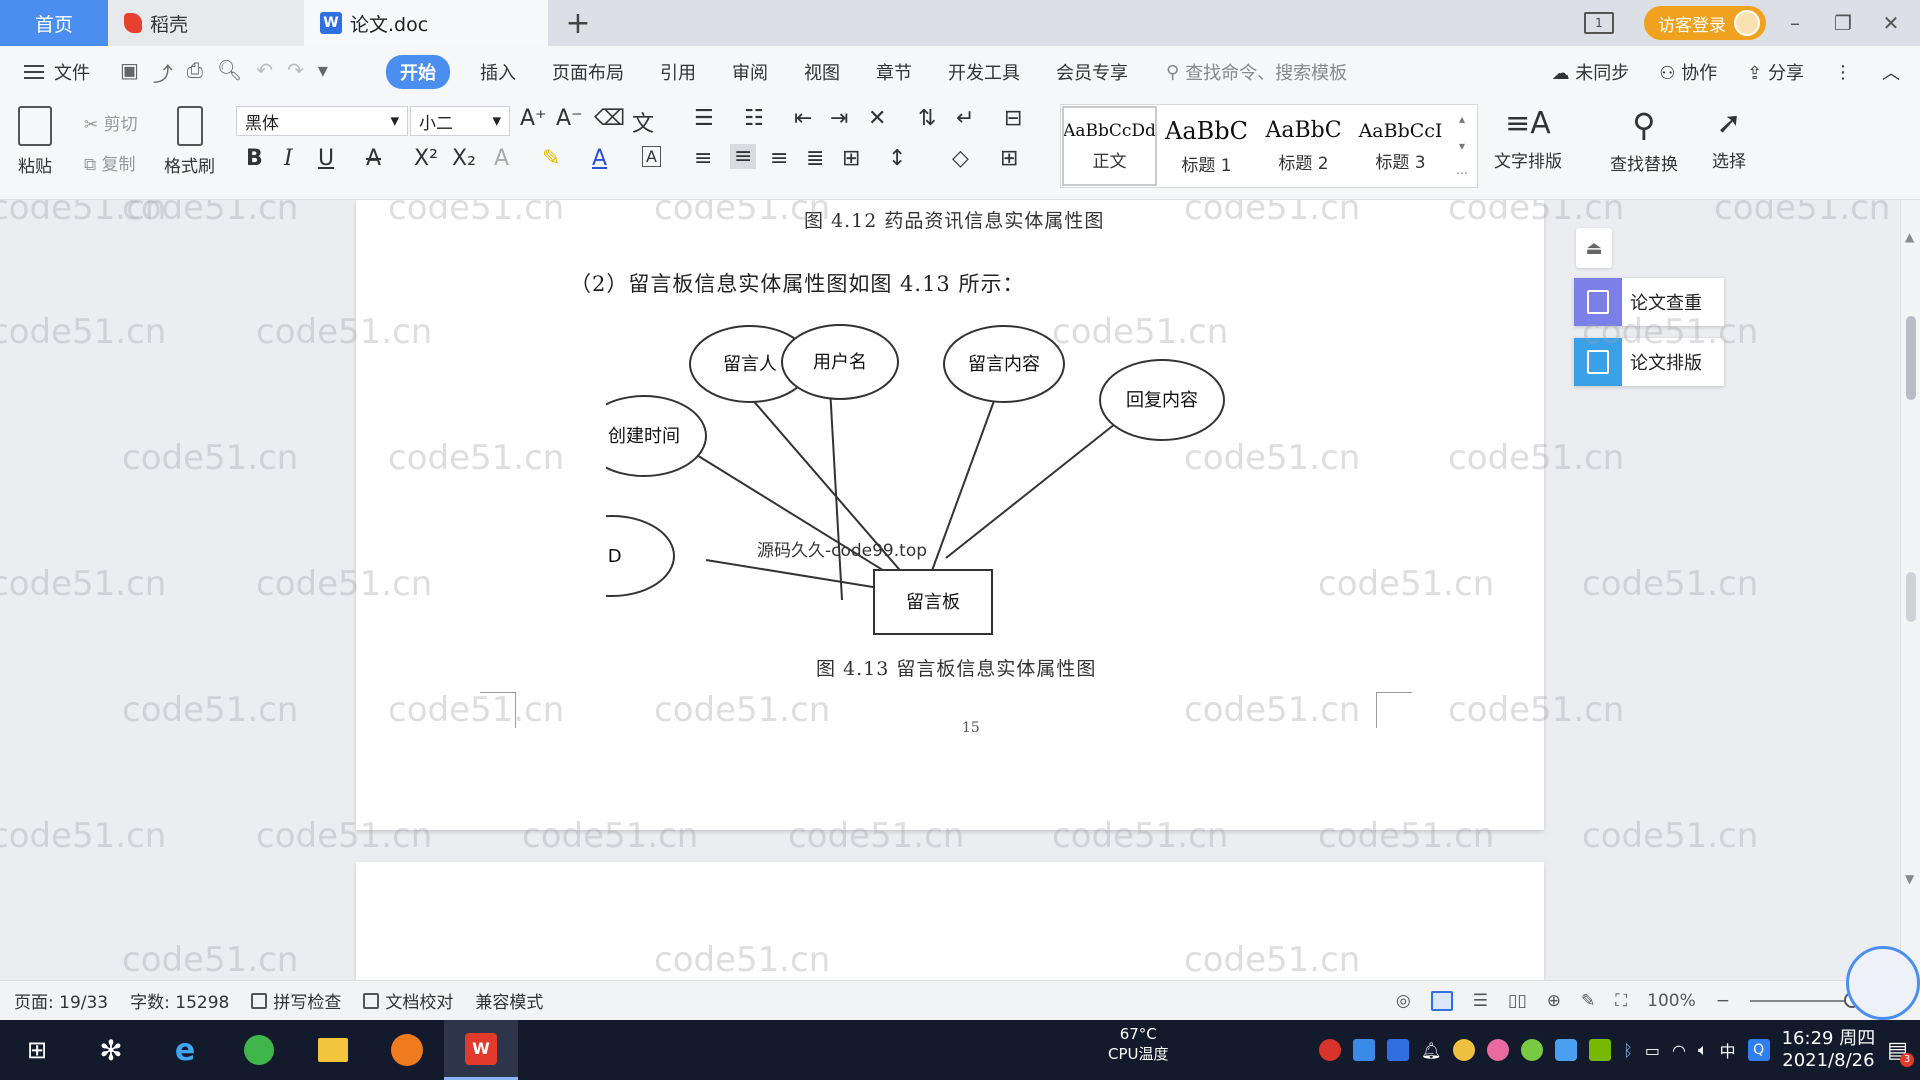  I want to click on style-heading-3: AaBbCcI 标题 3, so click(1400, 146).